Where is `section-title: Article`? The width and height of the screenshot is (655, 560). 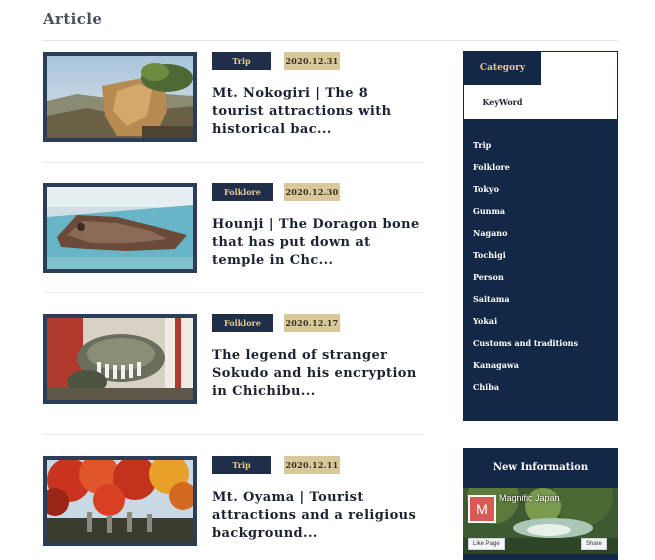
section-title: Article is located at coordinates (73, 19).